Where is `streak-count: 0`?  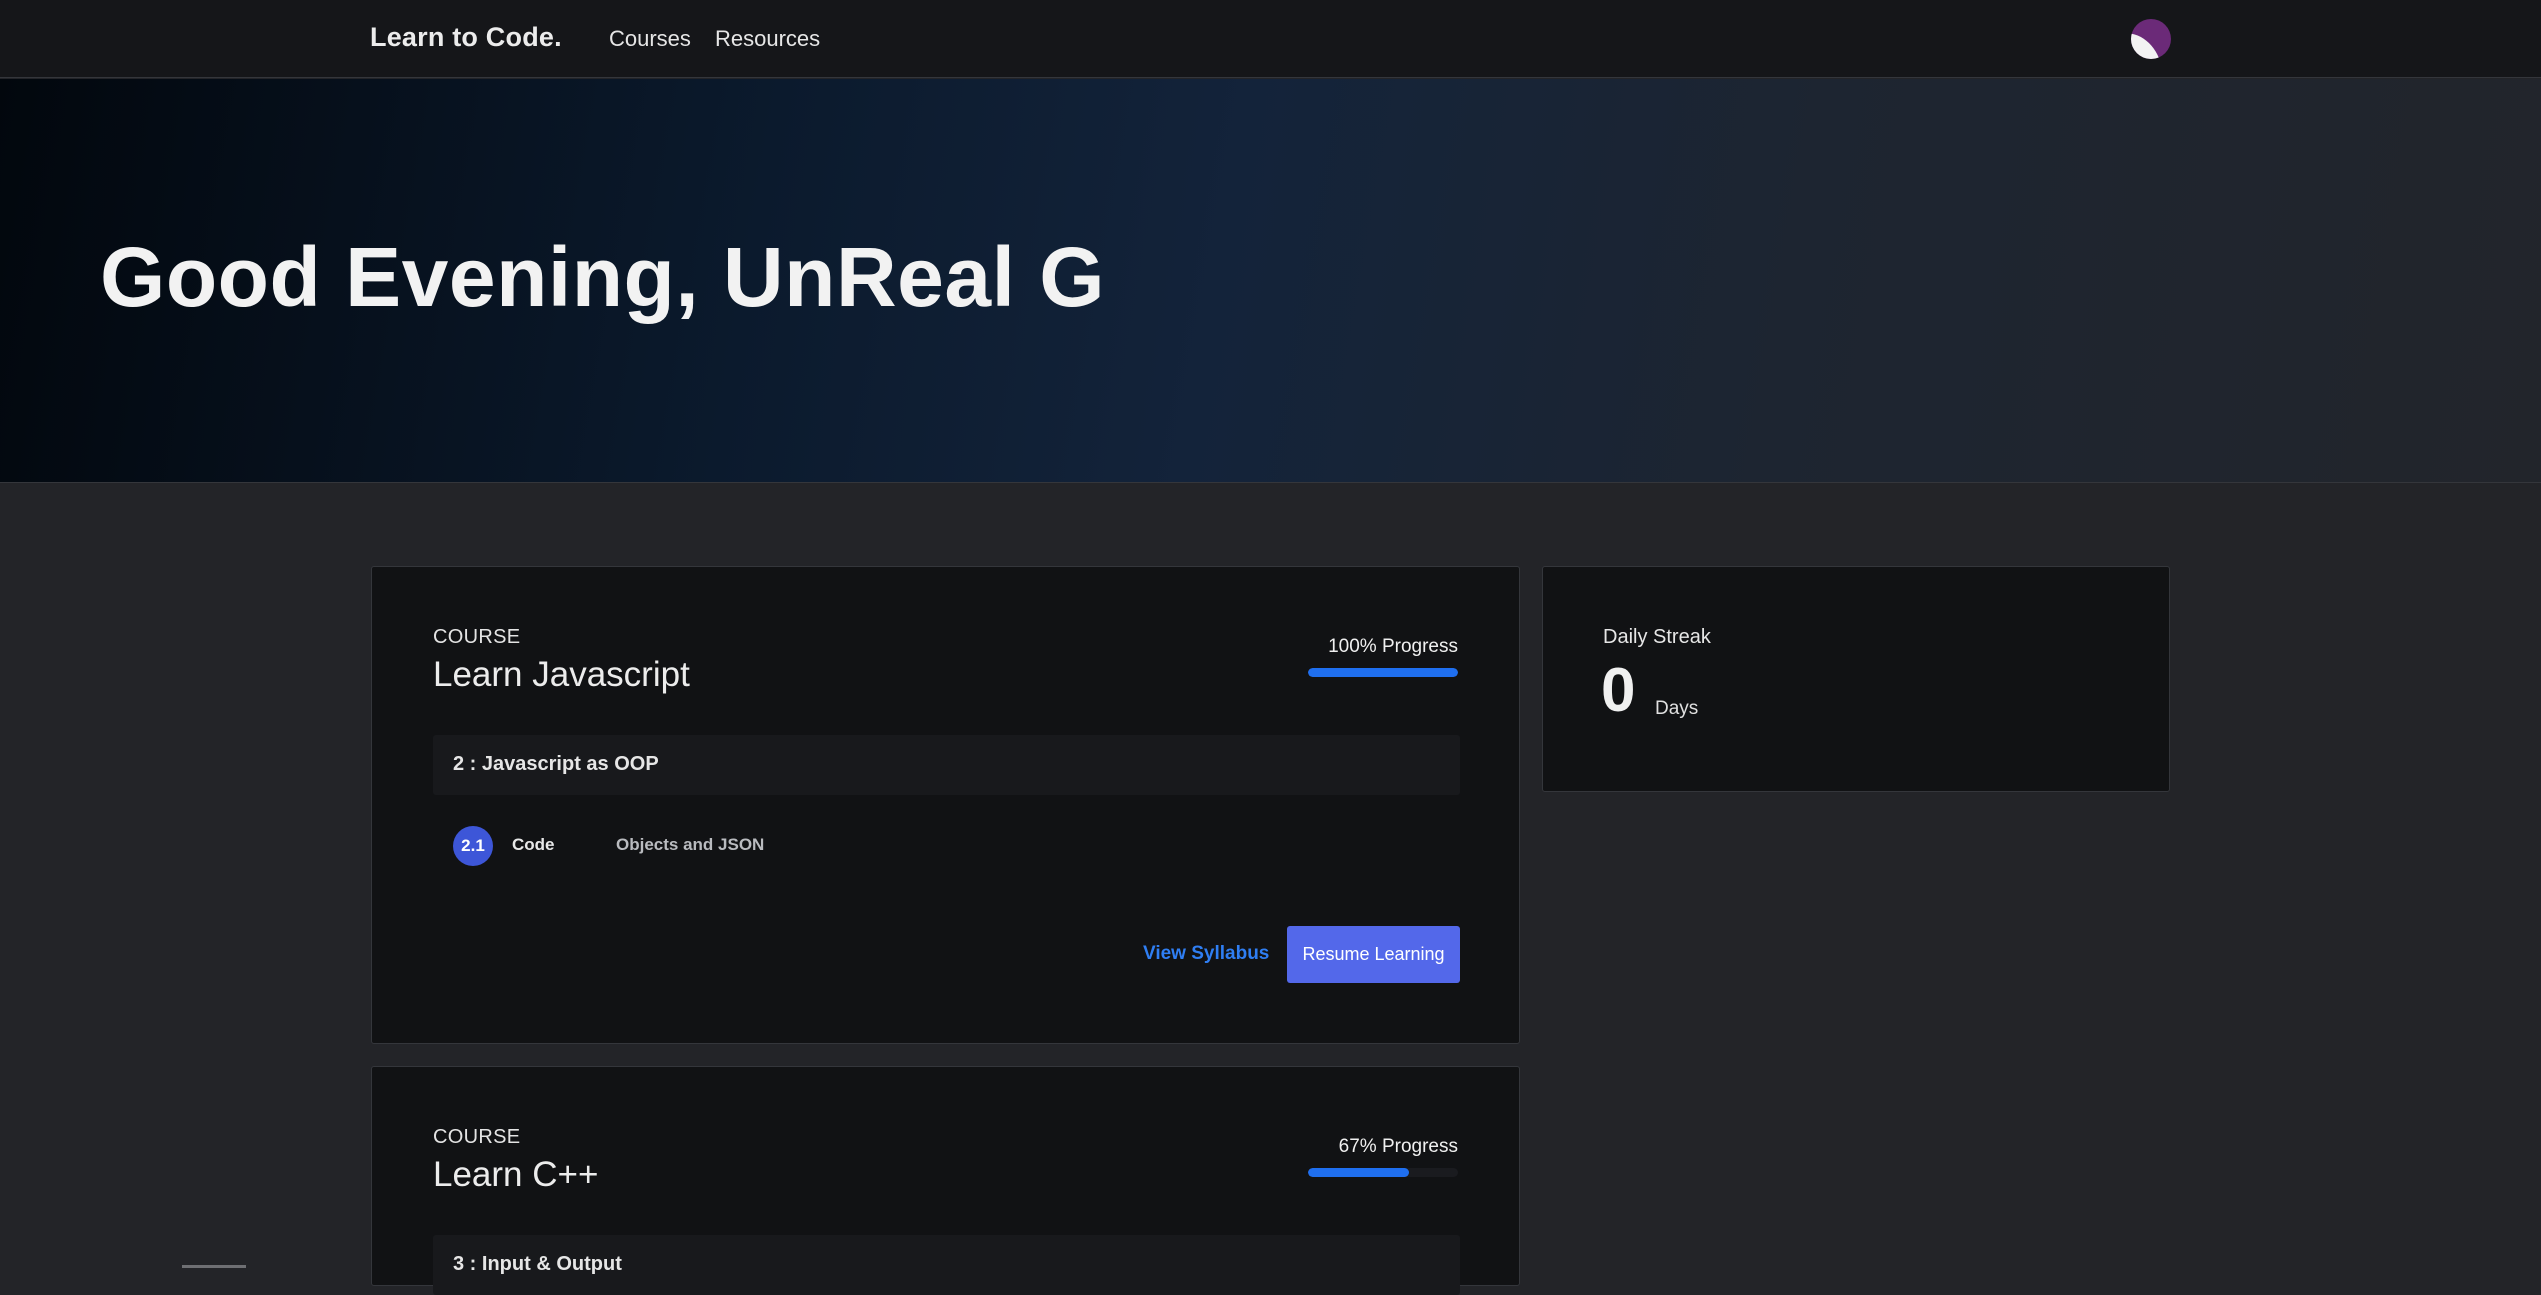
streak-count: 0 is located at coordinates (1618, 690).